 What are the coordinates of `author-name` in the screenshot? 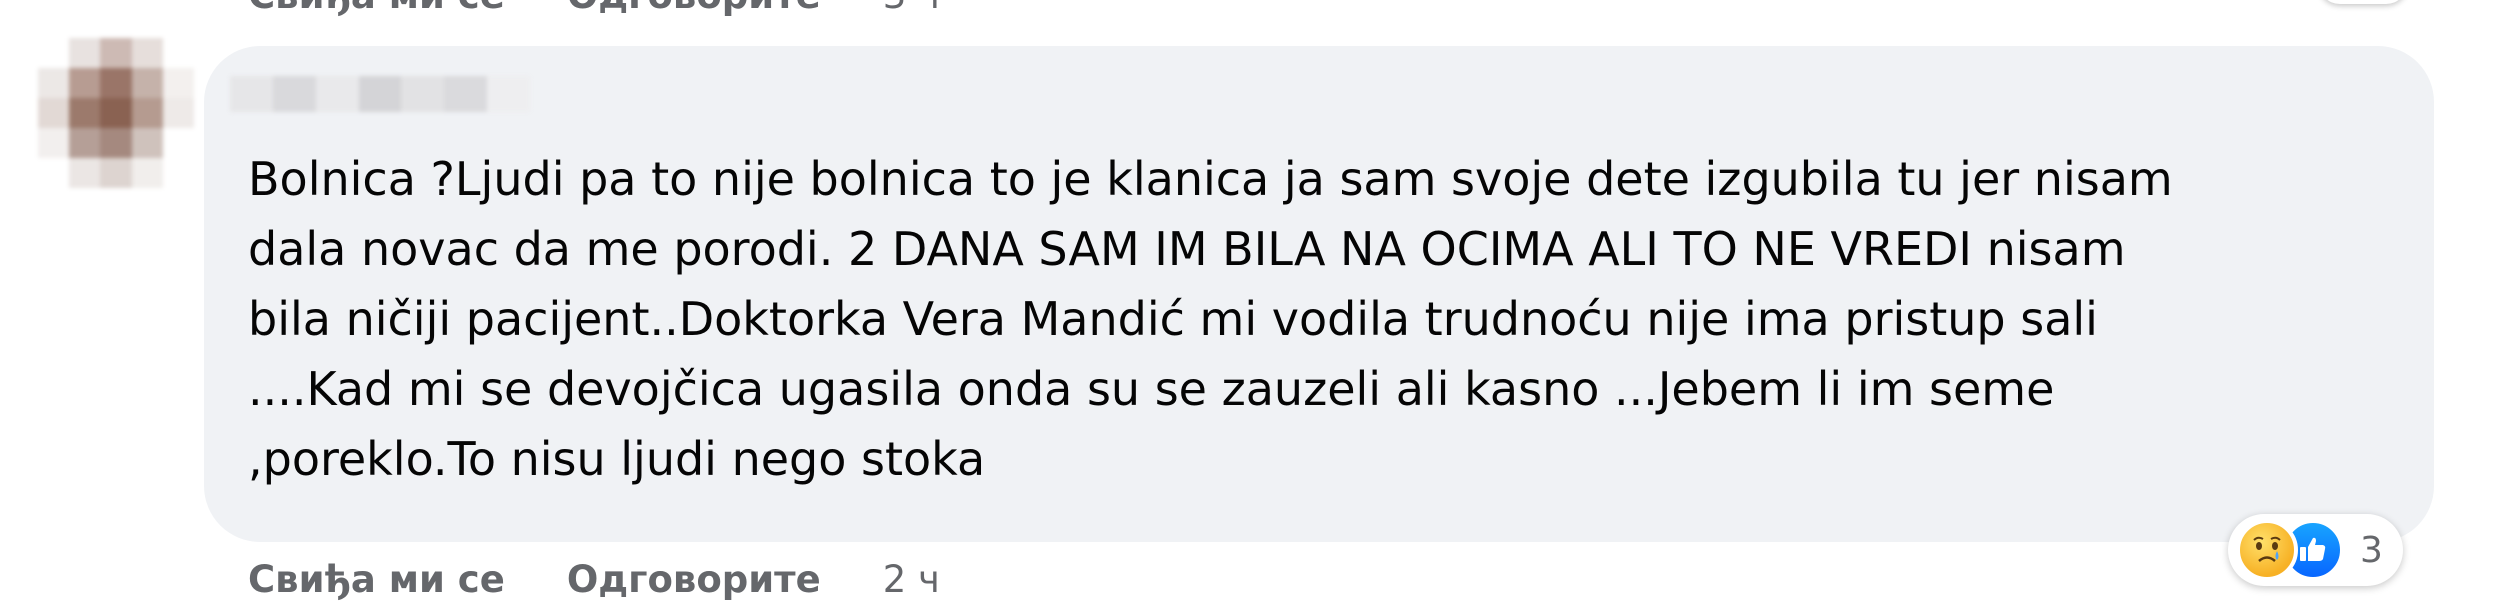 It's located at (380, 94).